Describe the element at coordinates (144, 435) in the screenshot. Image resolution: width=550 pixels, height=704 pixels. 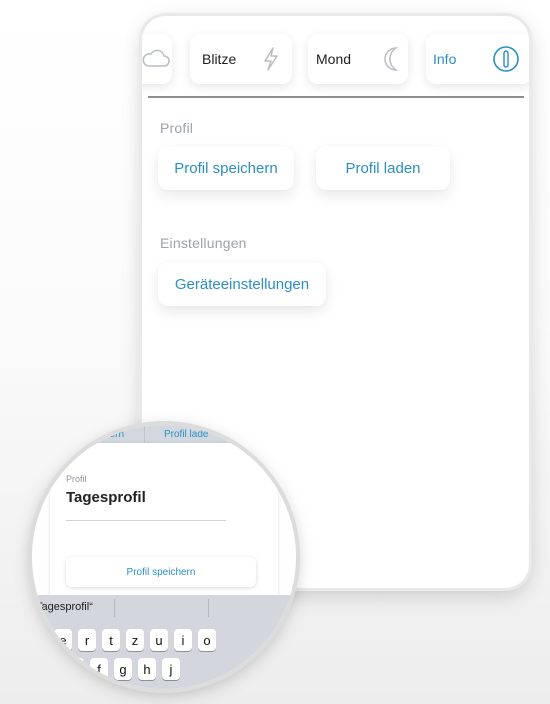
I see `strip-separator` at that location.